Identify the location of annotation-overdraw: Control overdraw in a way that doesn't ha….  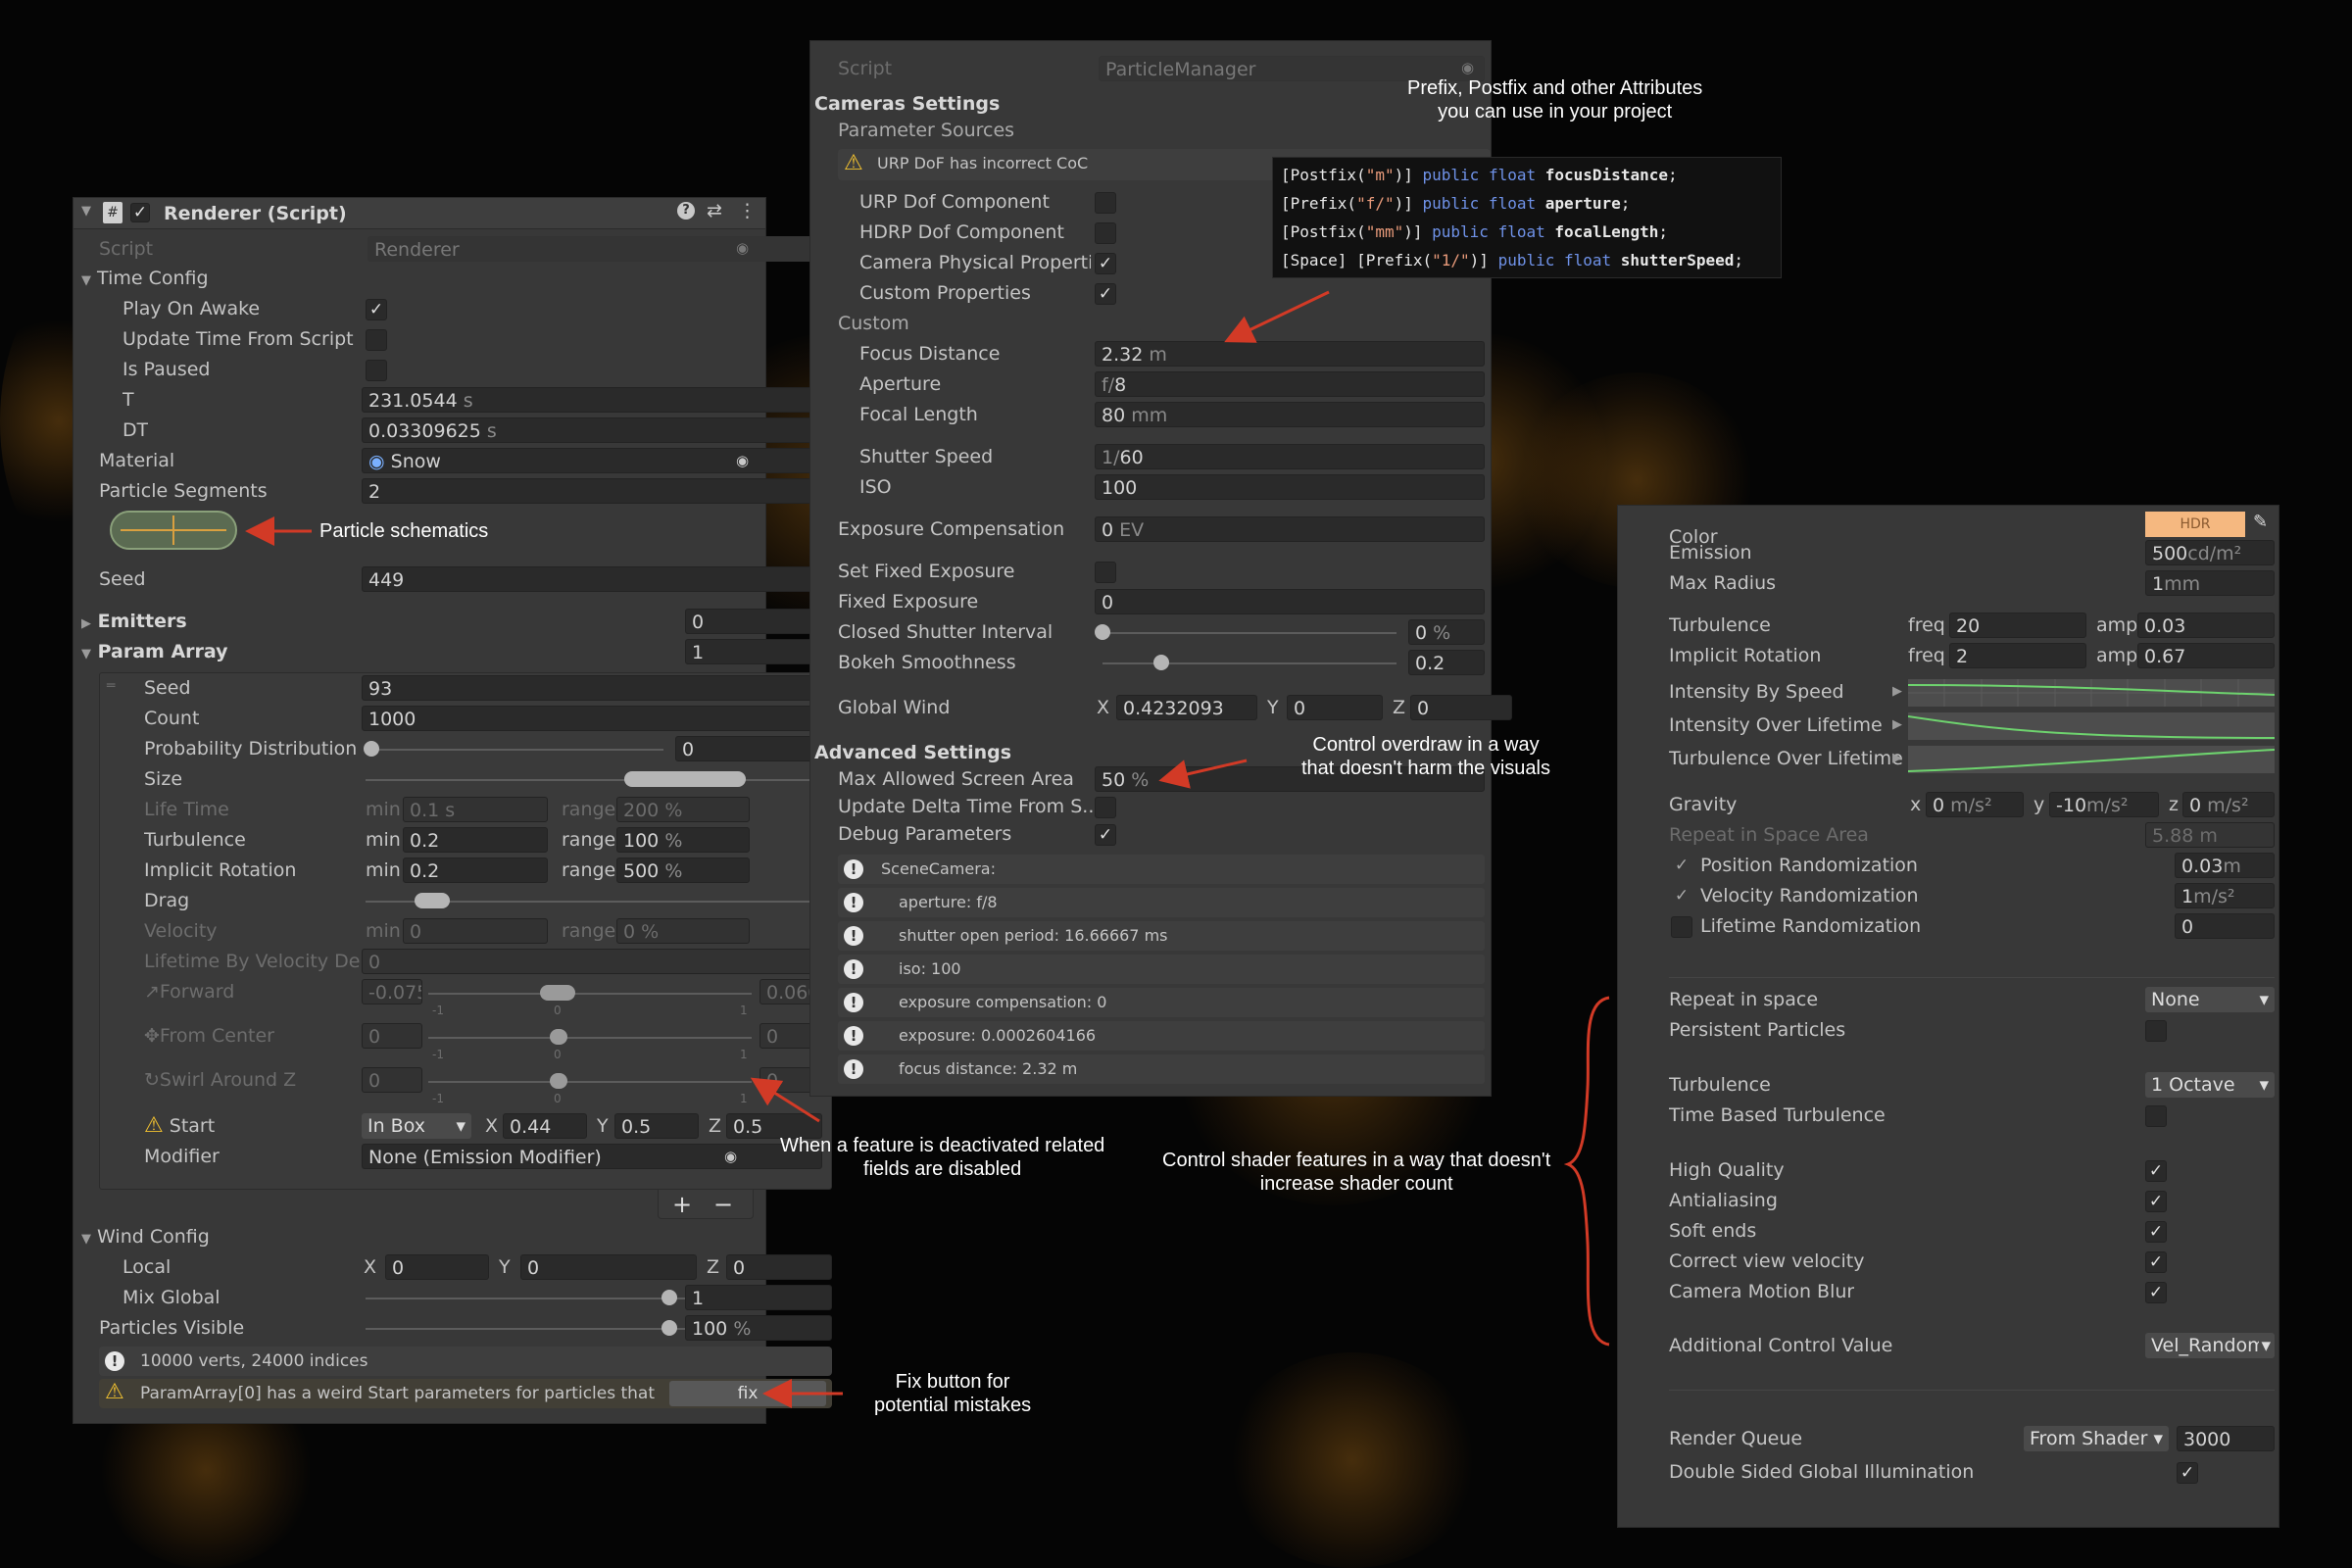
(1425, 756).